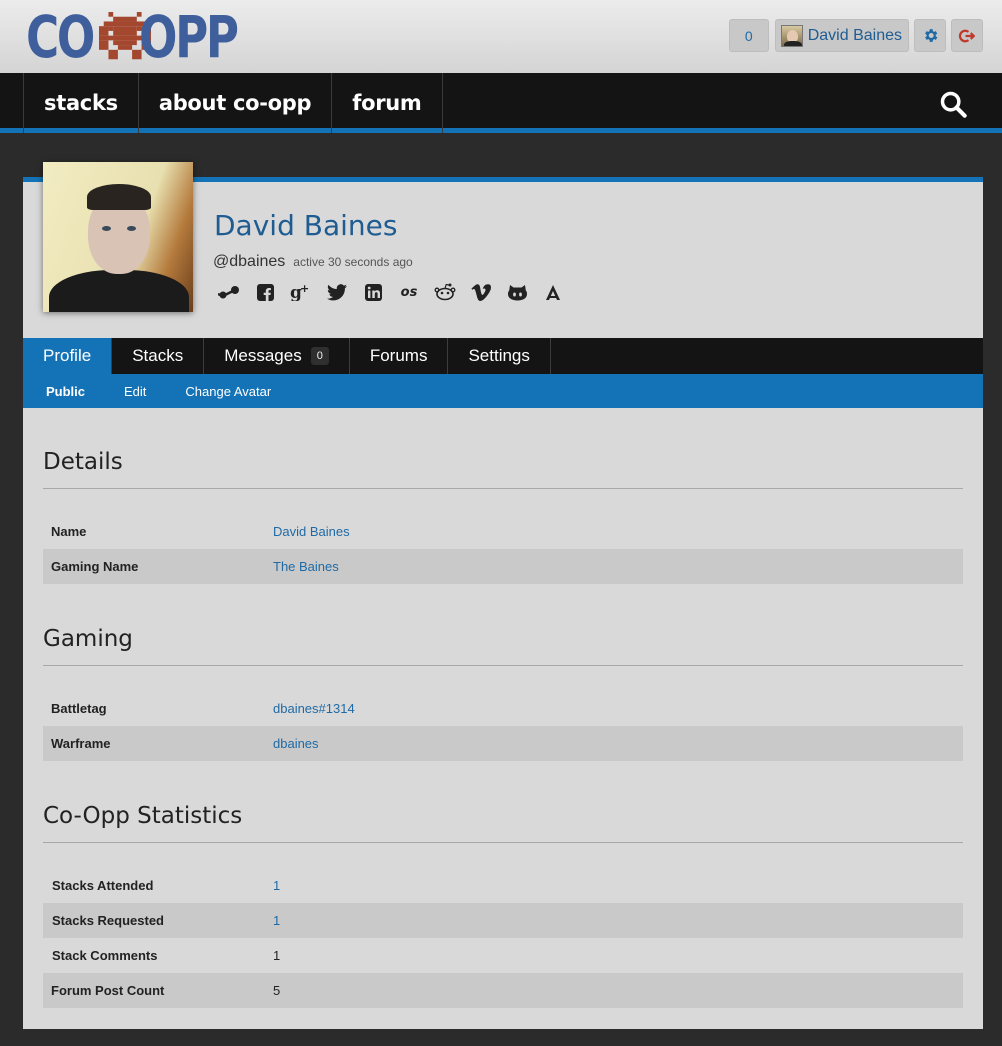 The height and width of the screenshot is (1046, 1002). I want to click on table-row: Gaming Name The Baines, so click(503, 566).